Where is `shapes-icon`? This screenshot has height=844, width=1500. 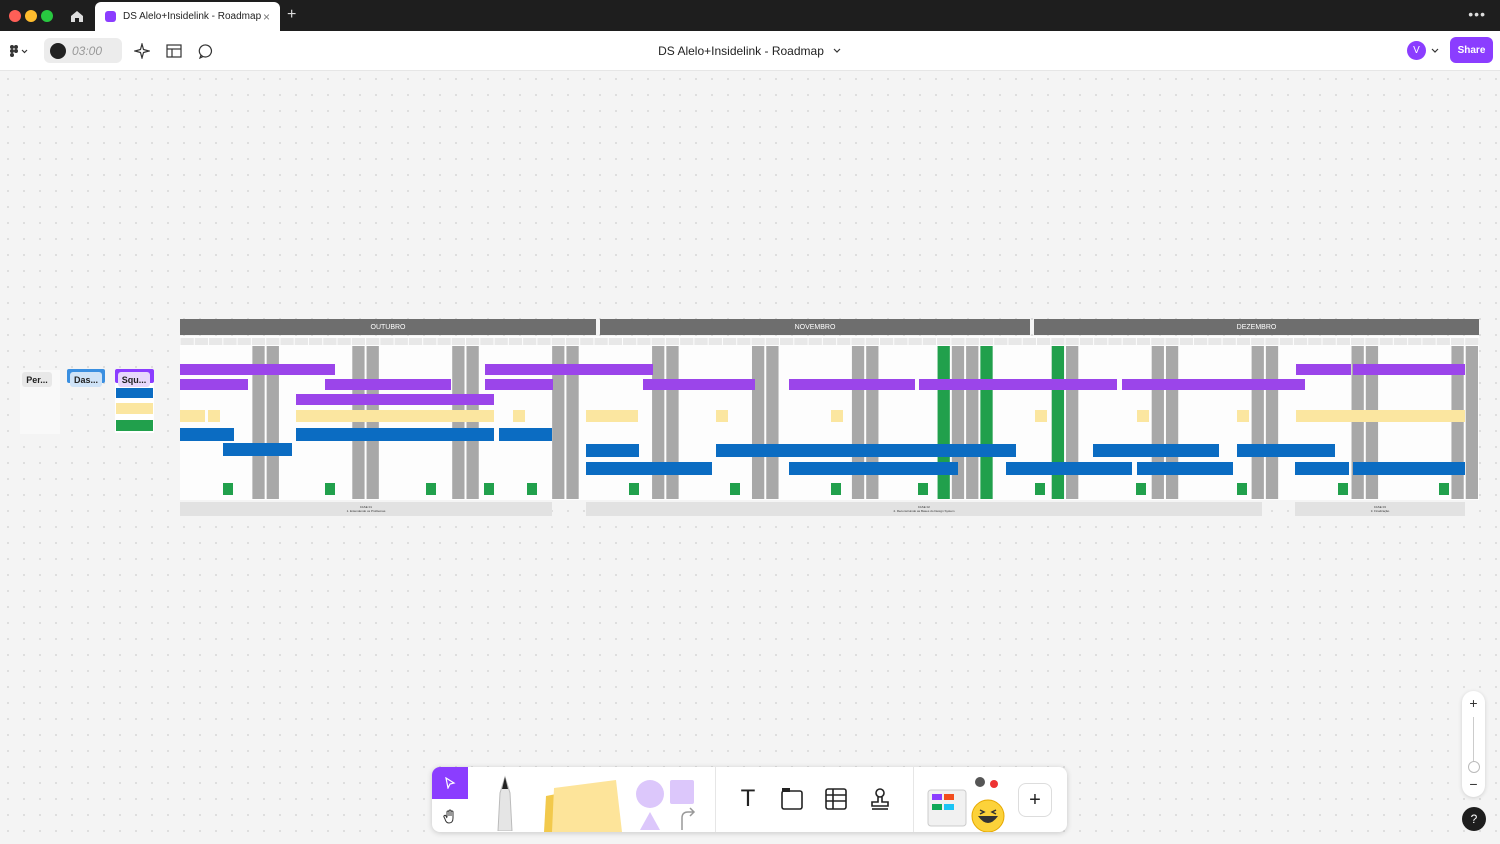
shapes-icon is located at coordinates (666, 804).